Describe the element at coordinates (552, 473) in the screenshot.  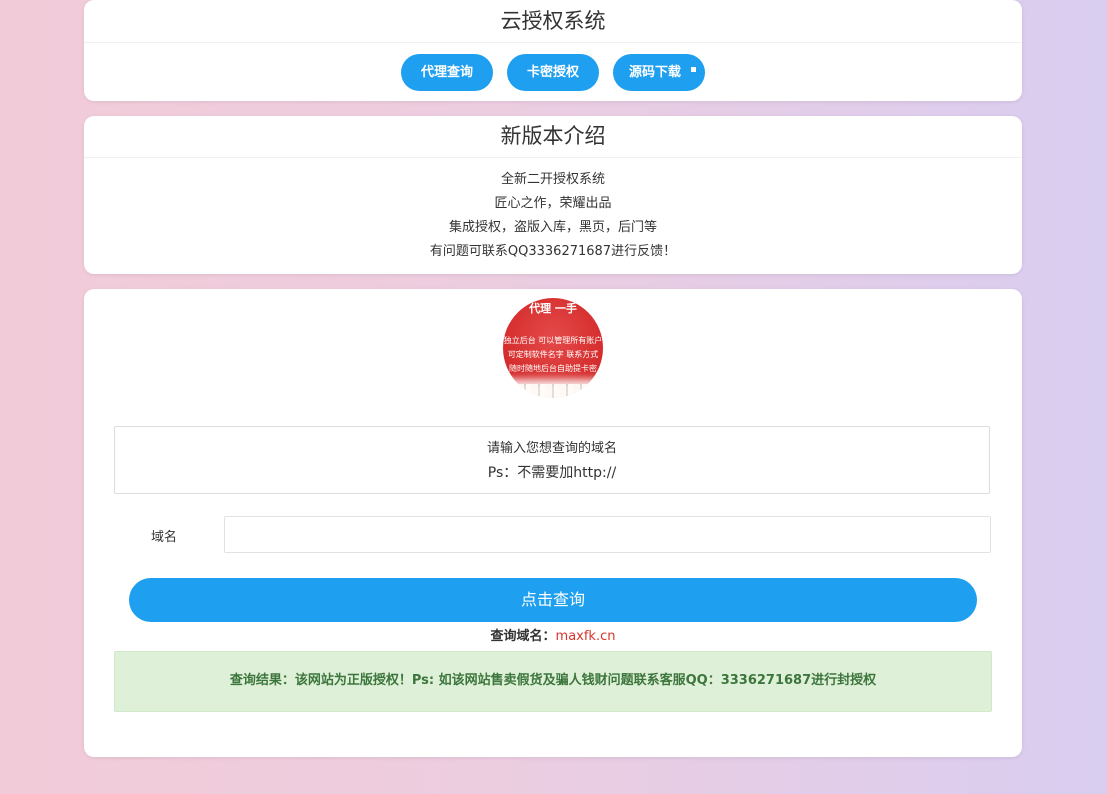
I see `tip-line: Ps：不需要加http://` at that location.